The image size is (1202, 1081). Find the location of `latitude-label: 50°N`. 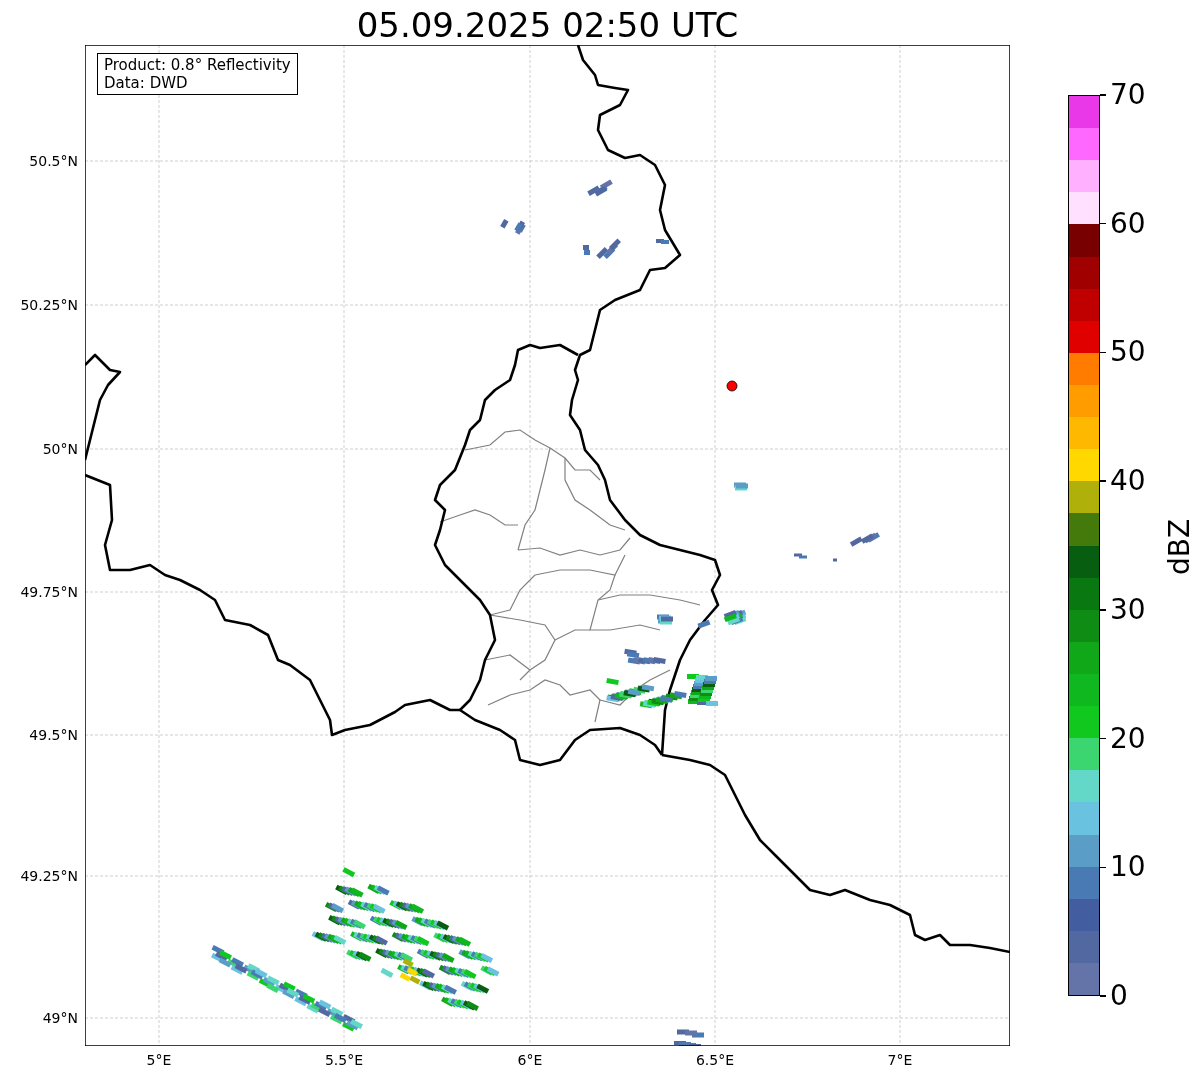

latitude-label: 50°N is located at coordinates (60, 449).